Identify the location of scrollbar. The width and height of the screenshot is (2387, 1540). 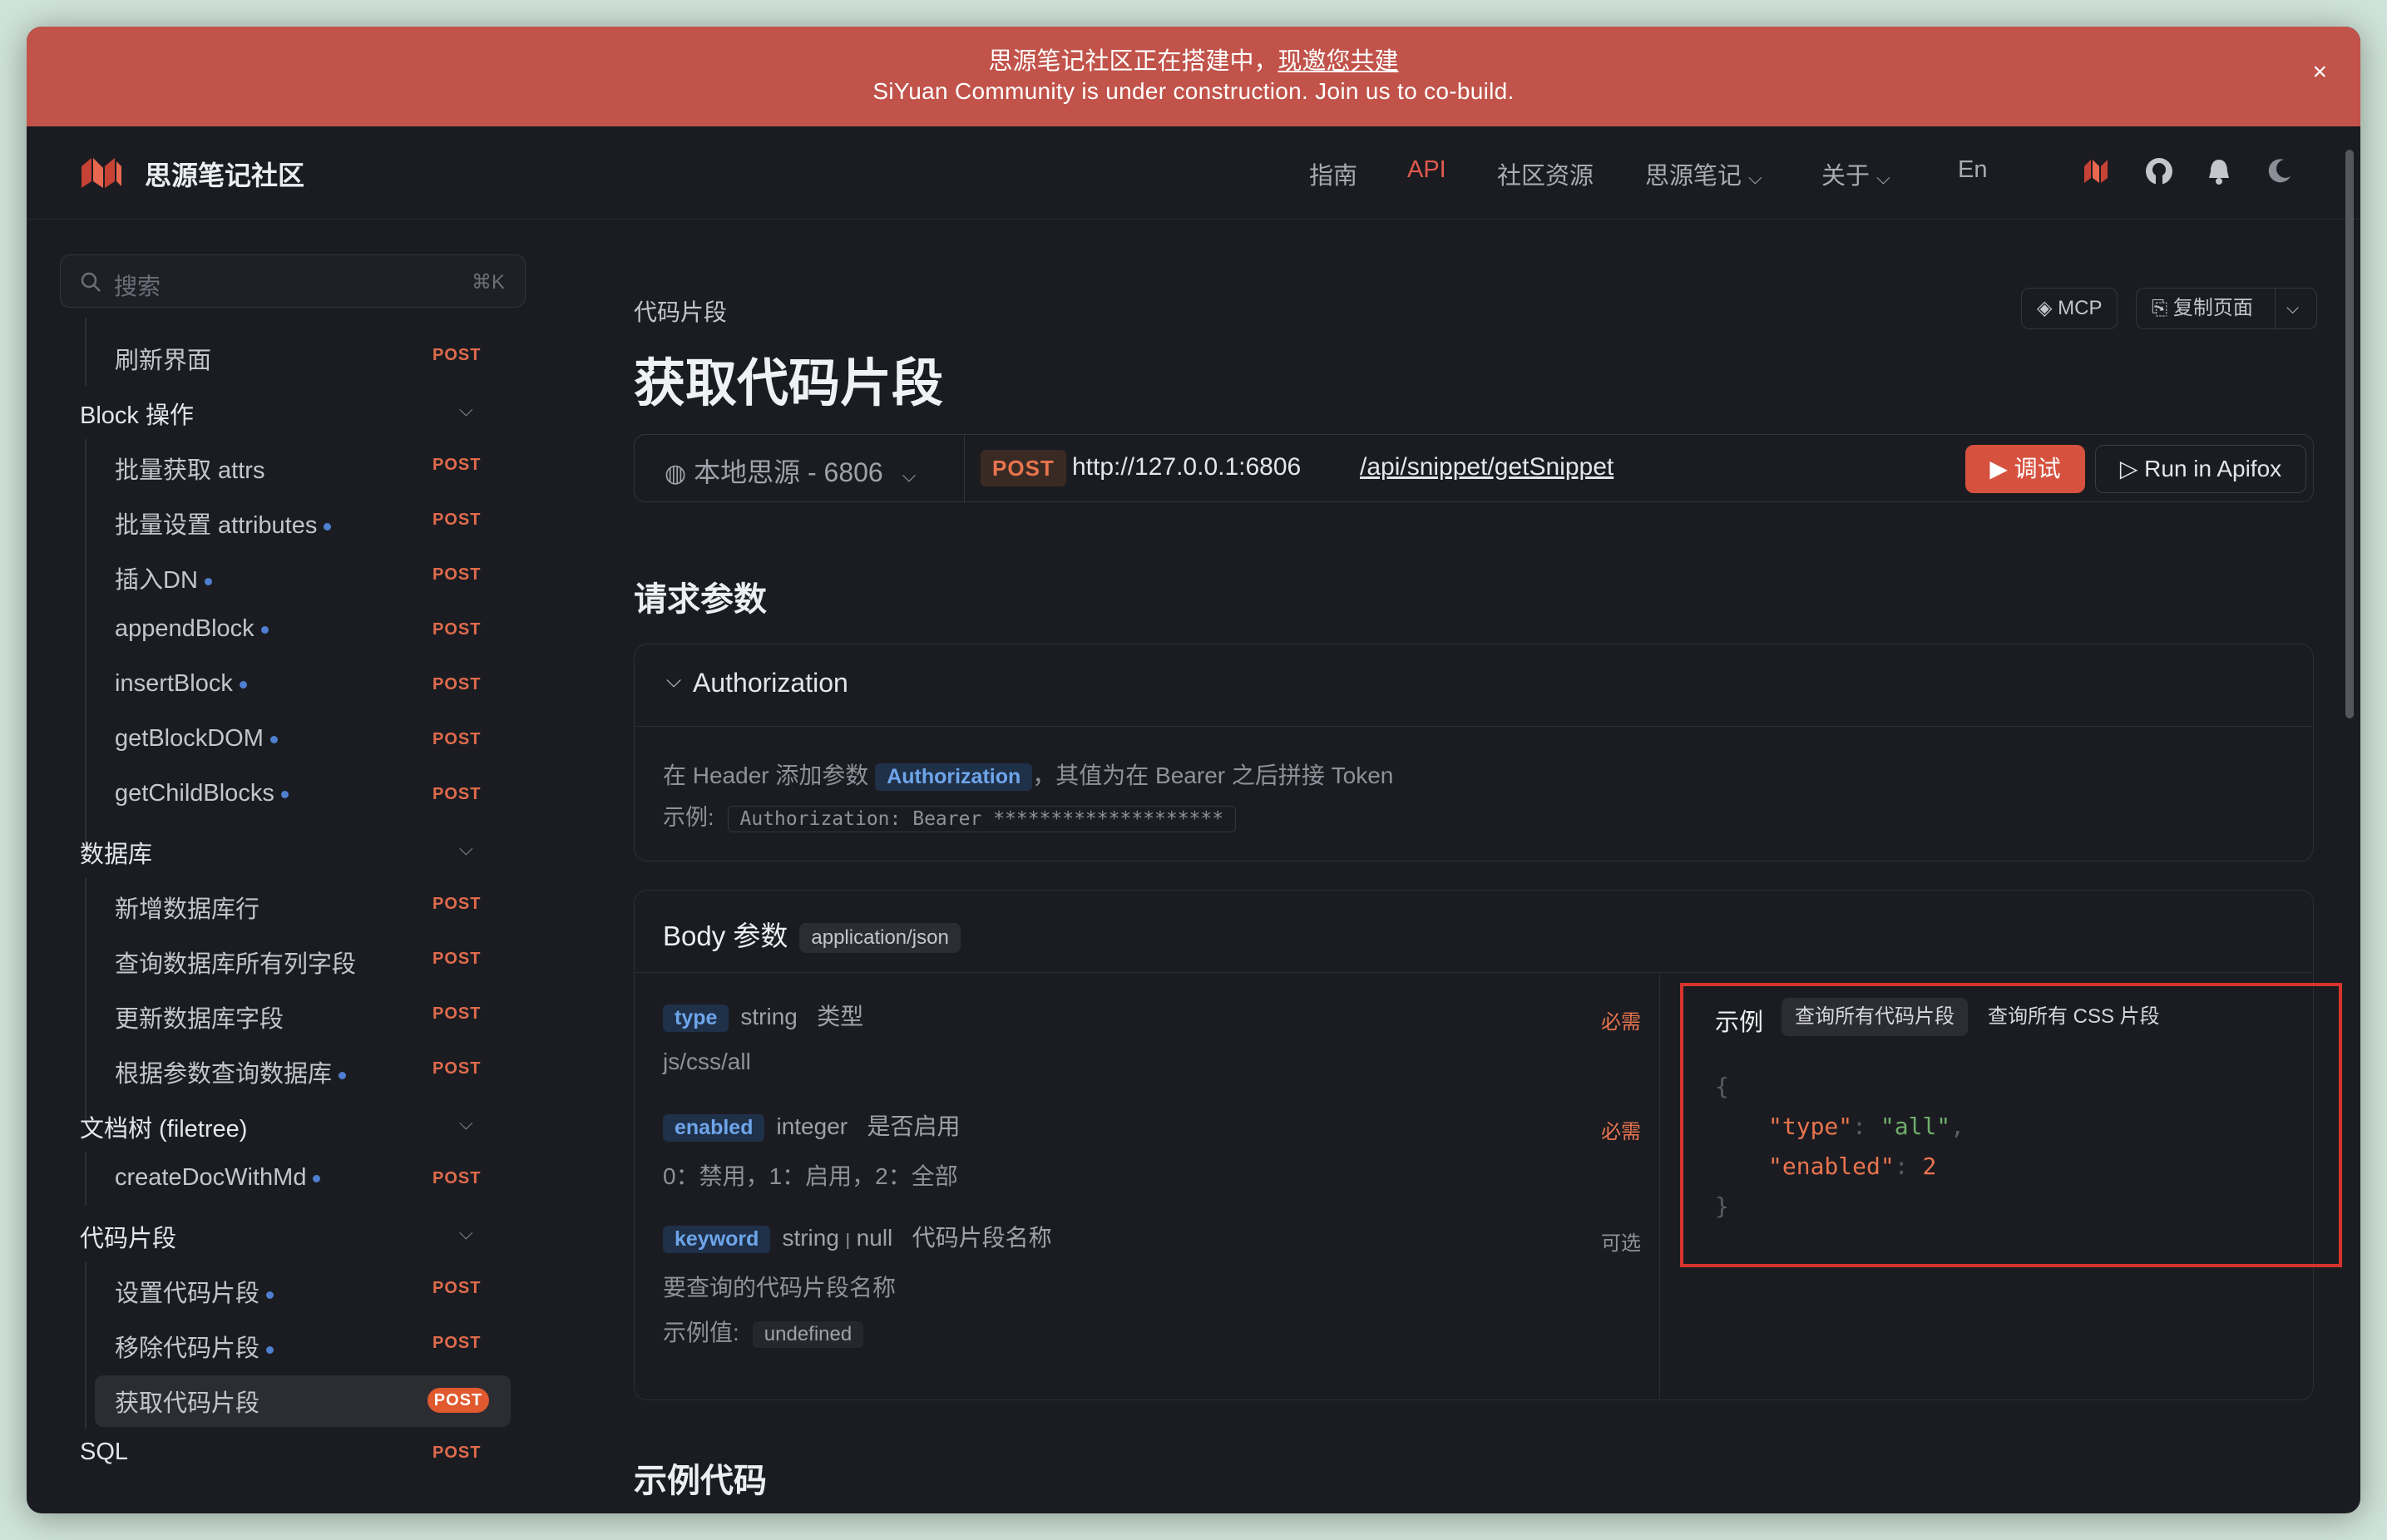
(2349, 434).